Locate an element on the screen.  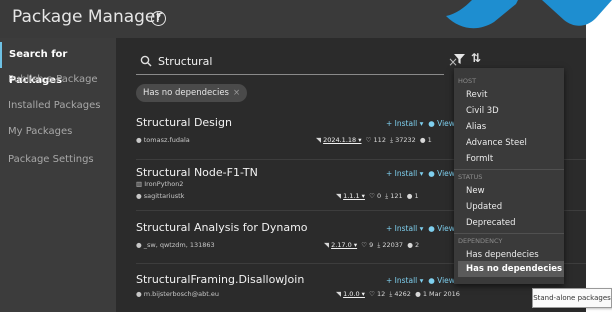
package-date: 2 is located at coordinates (417, 245).